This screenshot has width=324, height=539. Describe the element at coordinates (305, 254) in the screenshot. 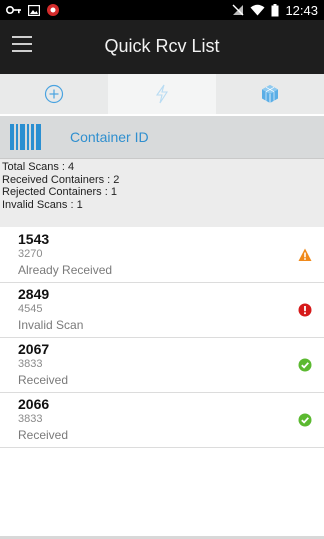

I see `warning-icon` at that location.